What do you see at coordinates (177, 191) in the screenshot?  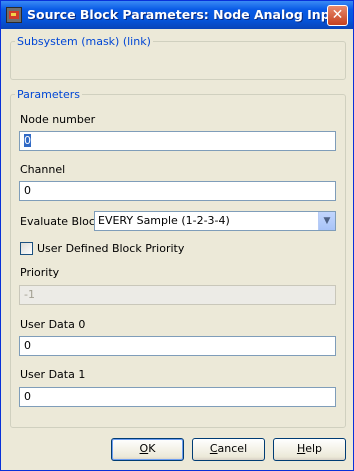 I see `channel-input: 0` at bounding box center [177, 191].